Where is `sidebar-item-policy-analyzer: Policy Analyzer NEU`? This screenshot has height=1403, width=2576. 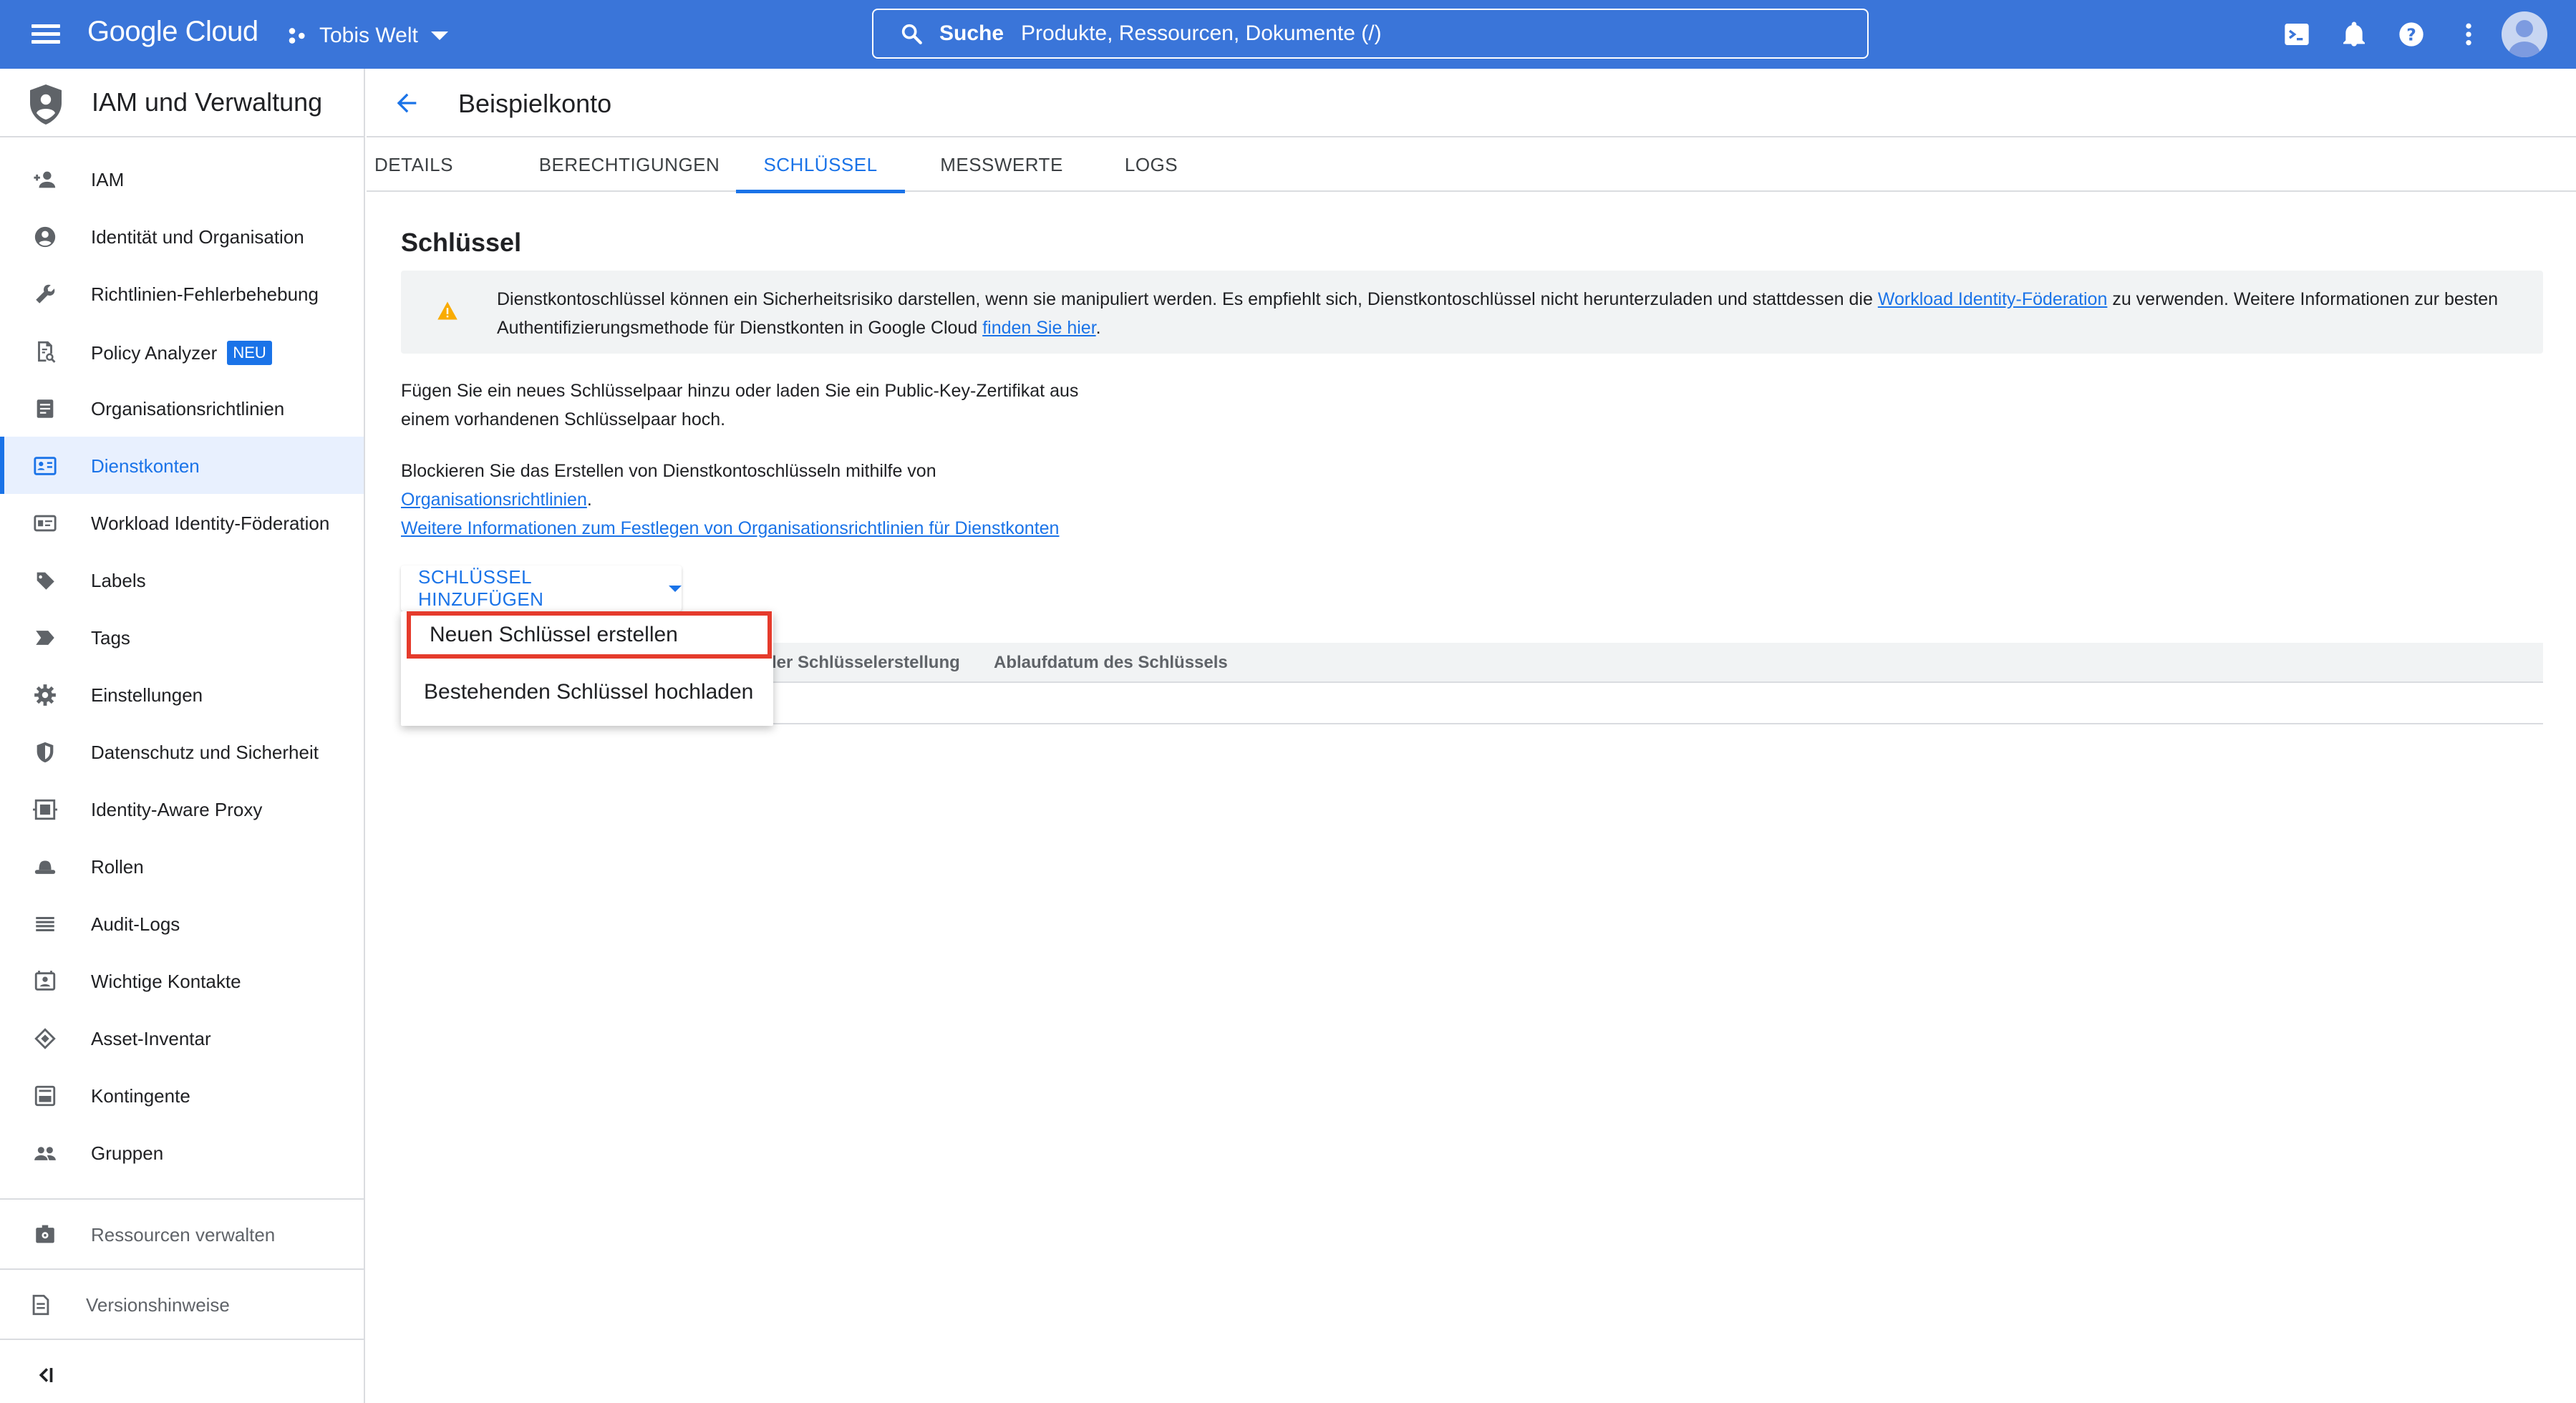 sidebar-item-policy-analyzer: Policy Analyzer NEU is located at coordinates (182, 350).